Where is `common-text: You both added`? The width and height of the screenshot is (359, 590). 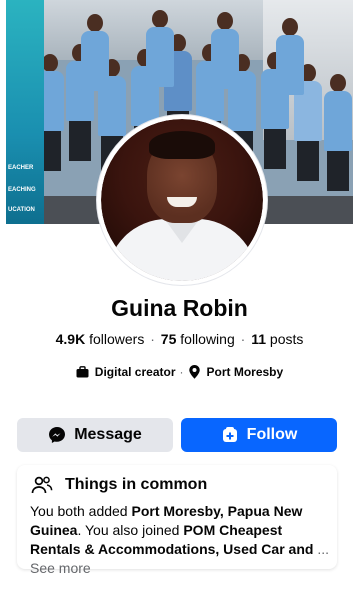 common-text: You both added is located at coordinates (81, 511).